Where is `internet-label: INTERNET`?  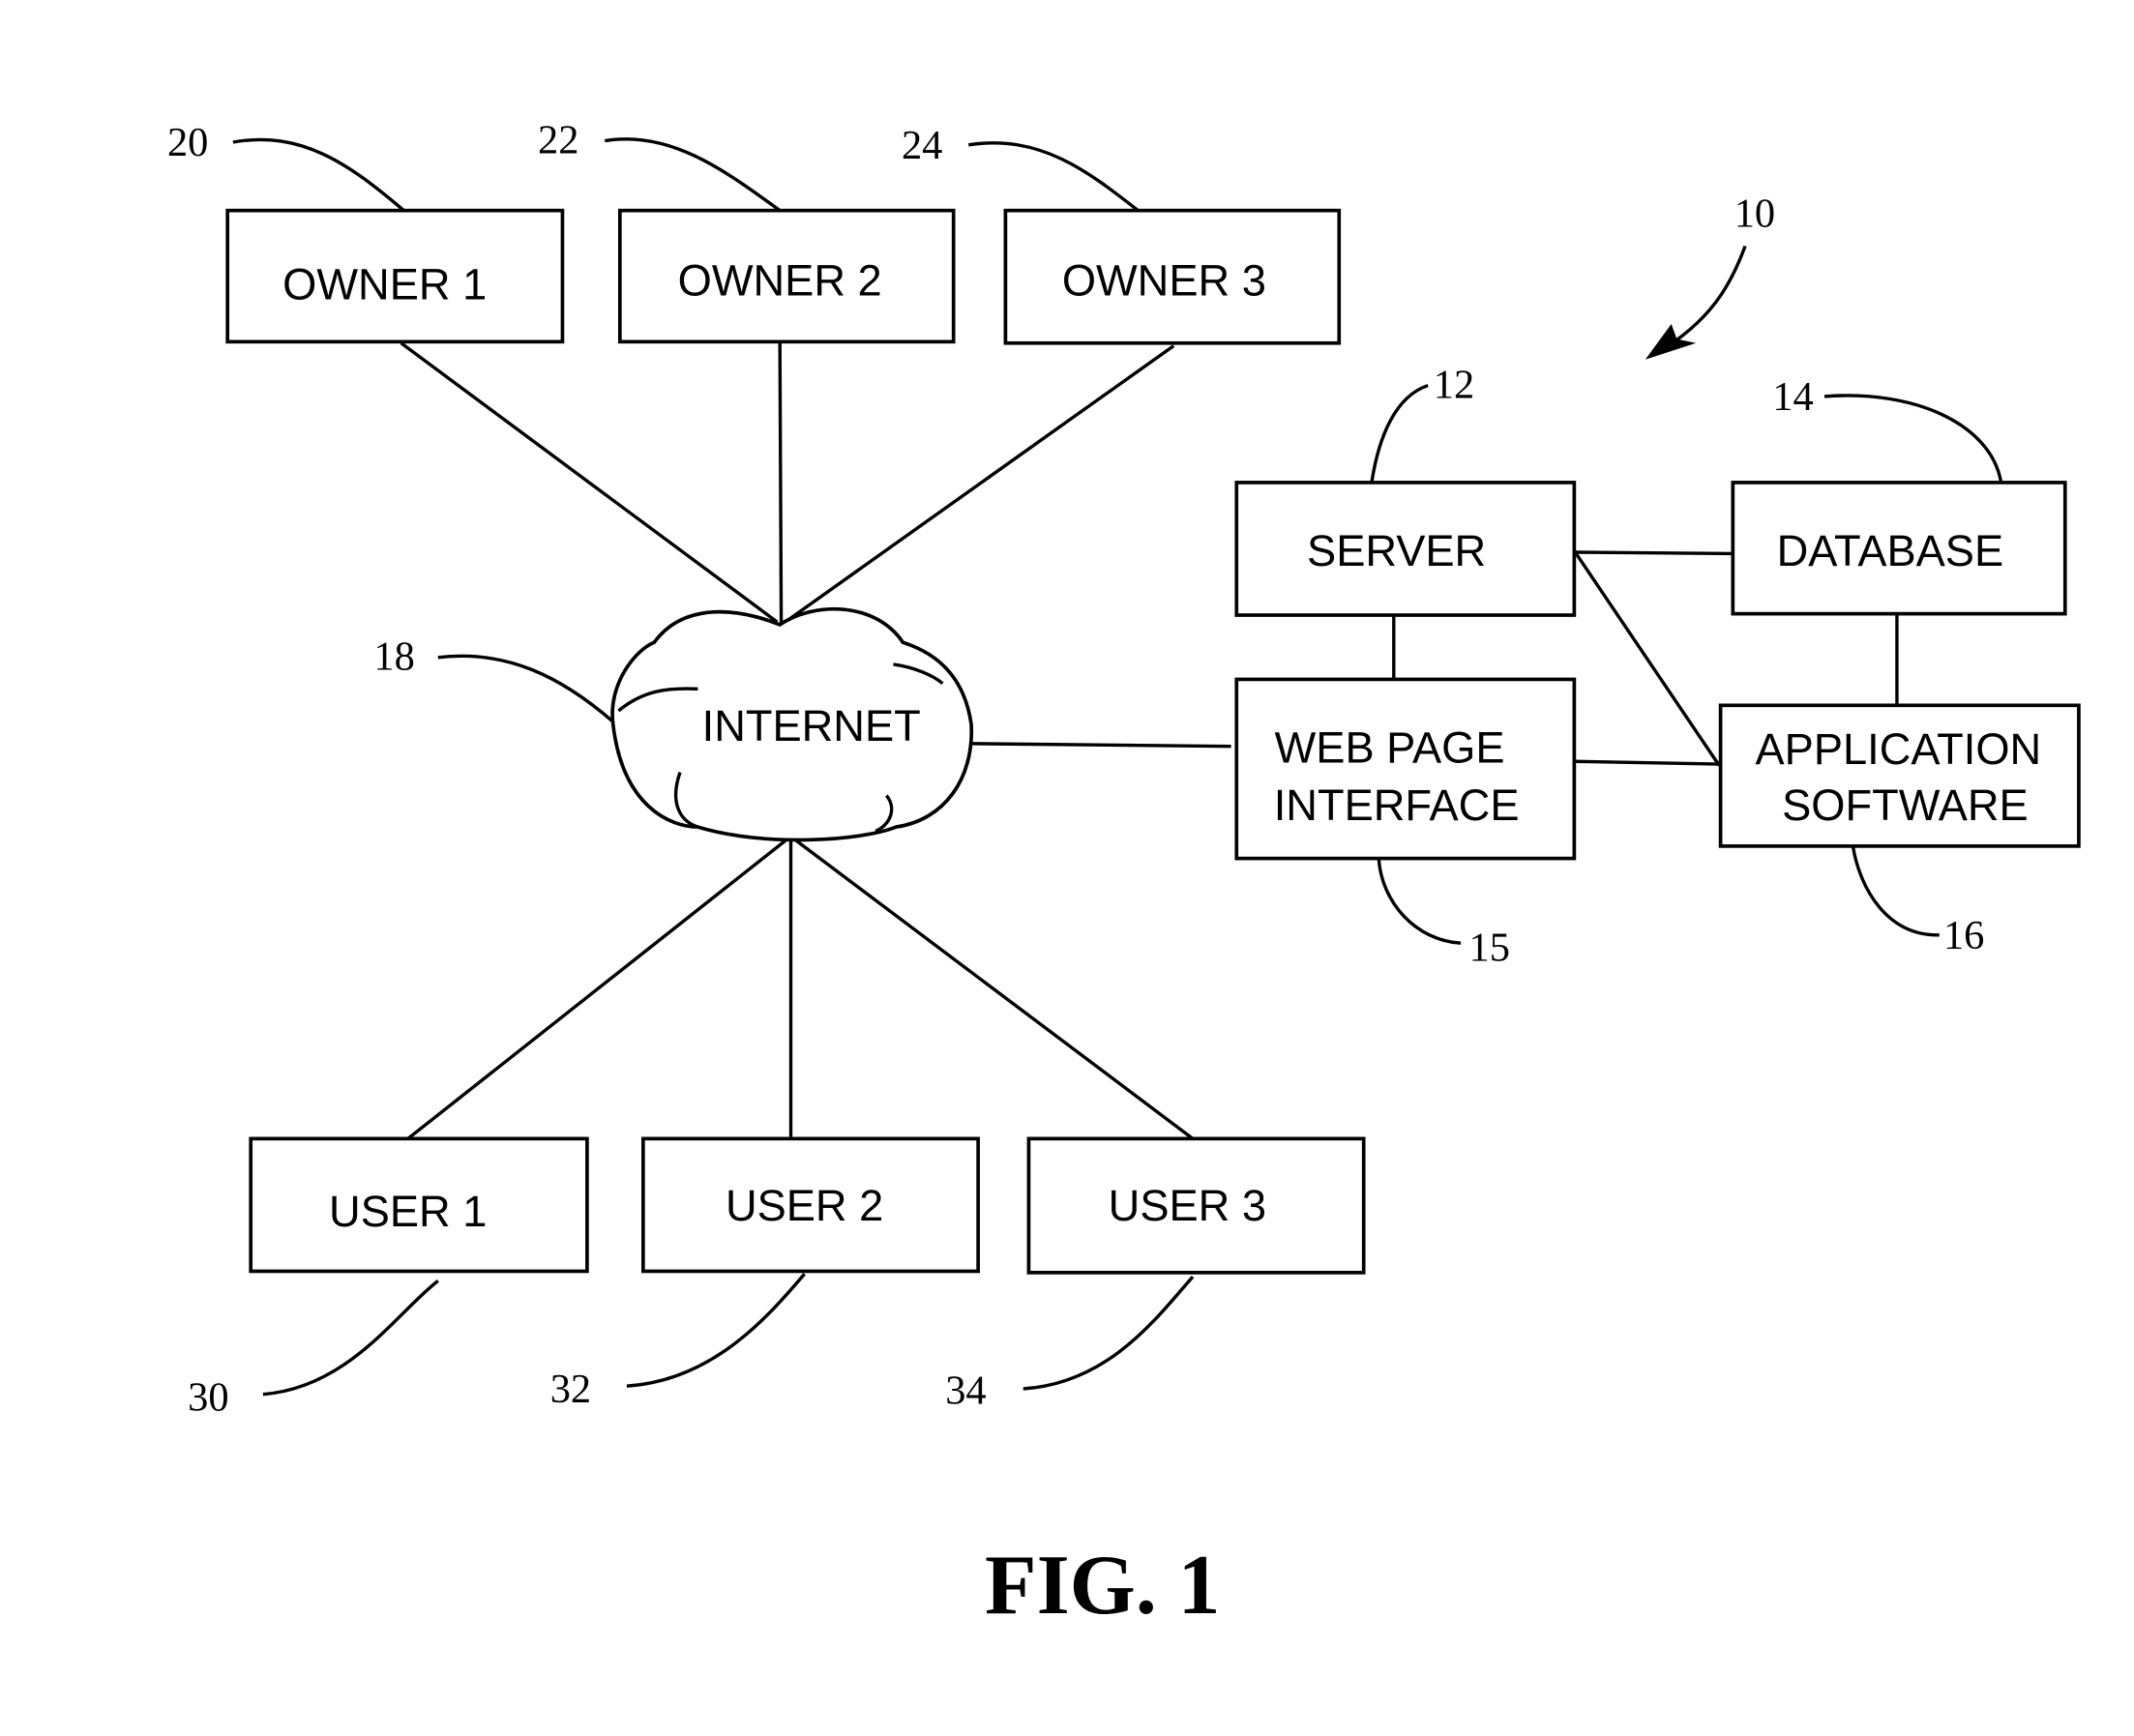
internet-label: INTERNET is located at coordinates (811, 725).